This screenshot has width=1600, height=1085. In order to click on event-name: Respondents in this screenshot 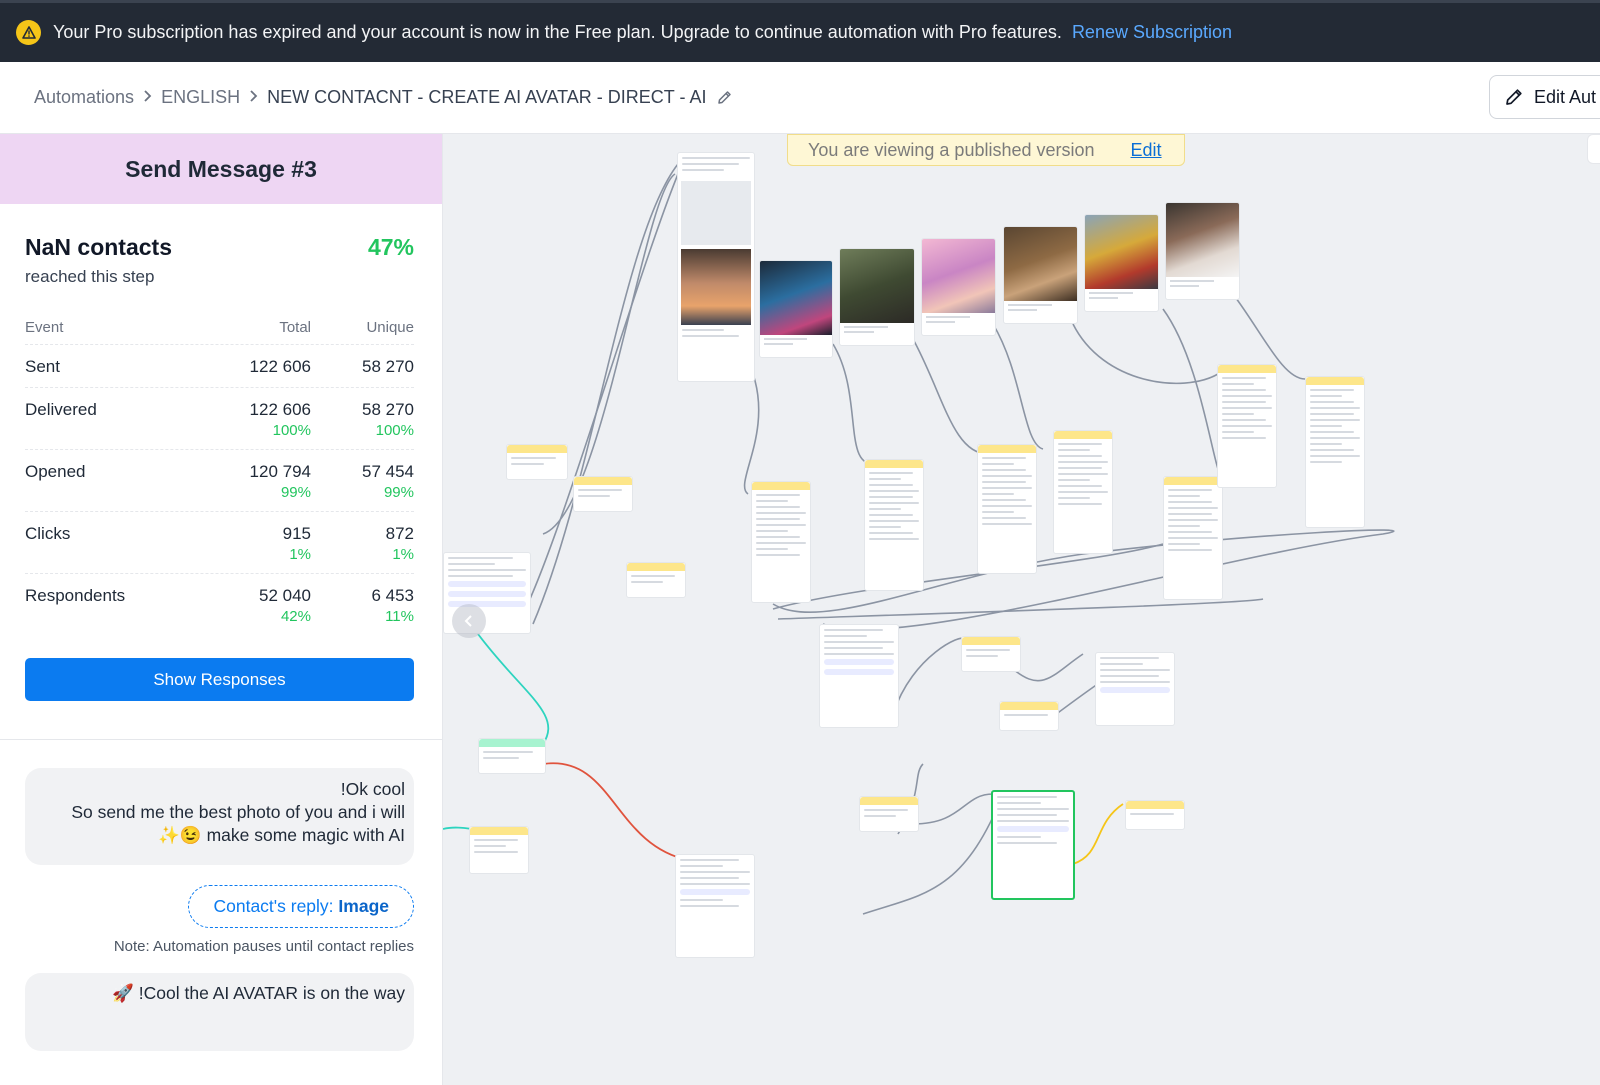, I will do `click(75, 595)`.